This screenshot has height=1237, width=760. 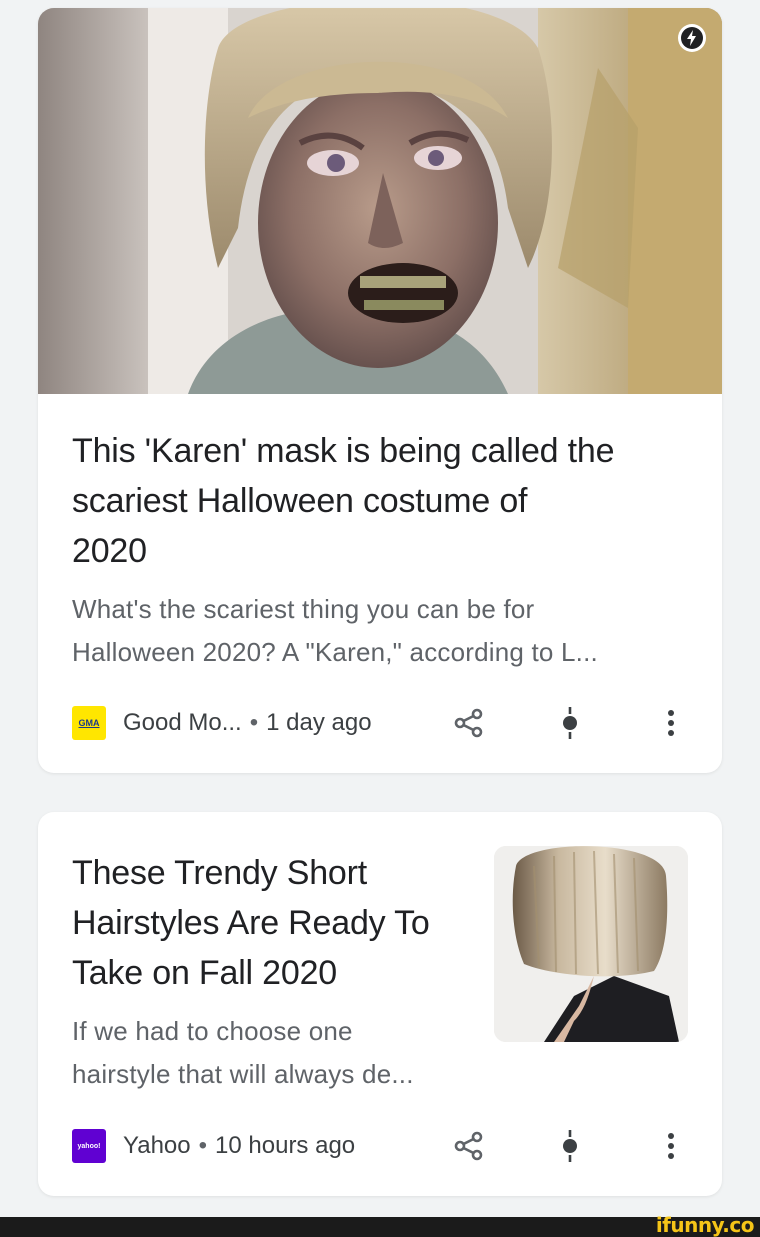 I want to click on snippet-line: What's the scariest thing you can be for, so click(x=303, y=609).